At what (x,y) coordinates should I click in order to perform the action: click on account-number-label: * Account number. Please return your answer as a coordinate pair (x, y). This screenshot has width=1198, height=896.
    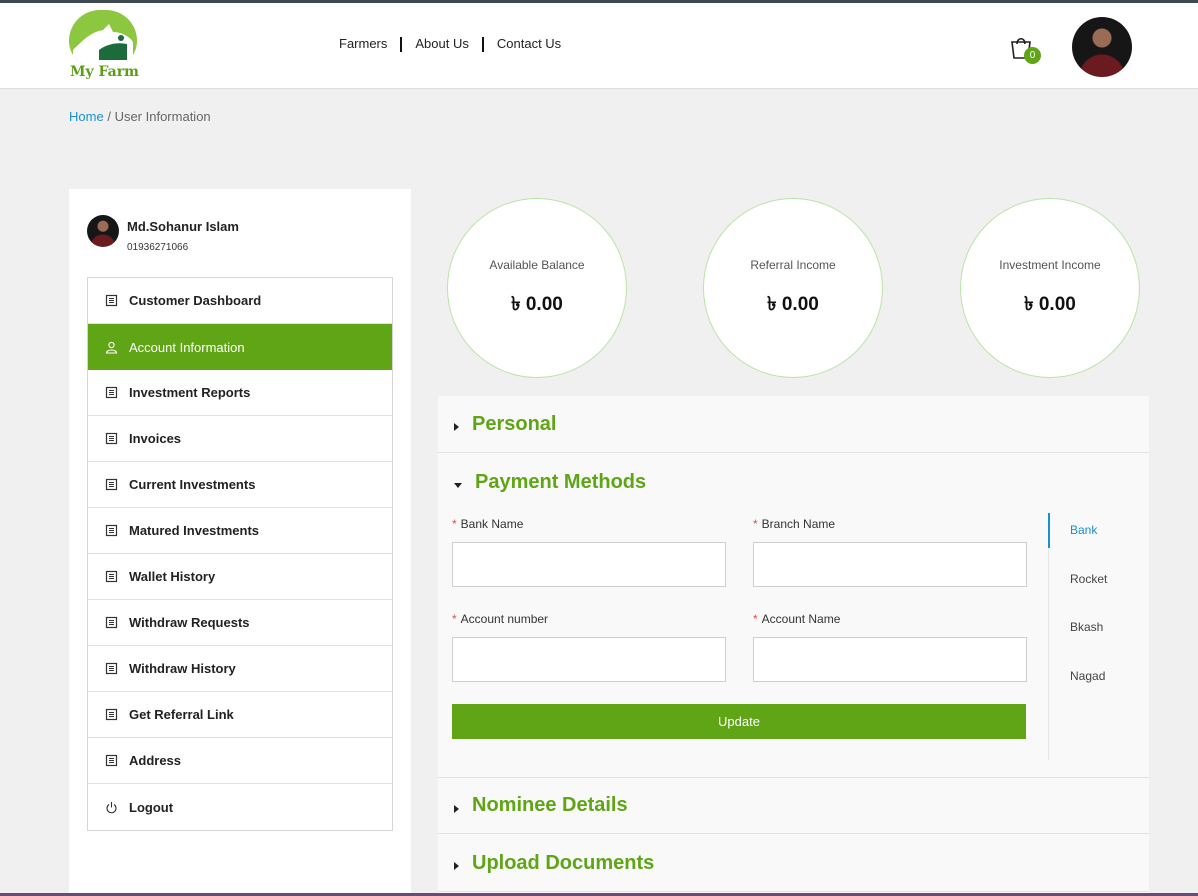
    Looking at the image, I should click on (500, 619).